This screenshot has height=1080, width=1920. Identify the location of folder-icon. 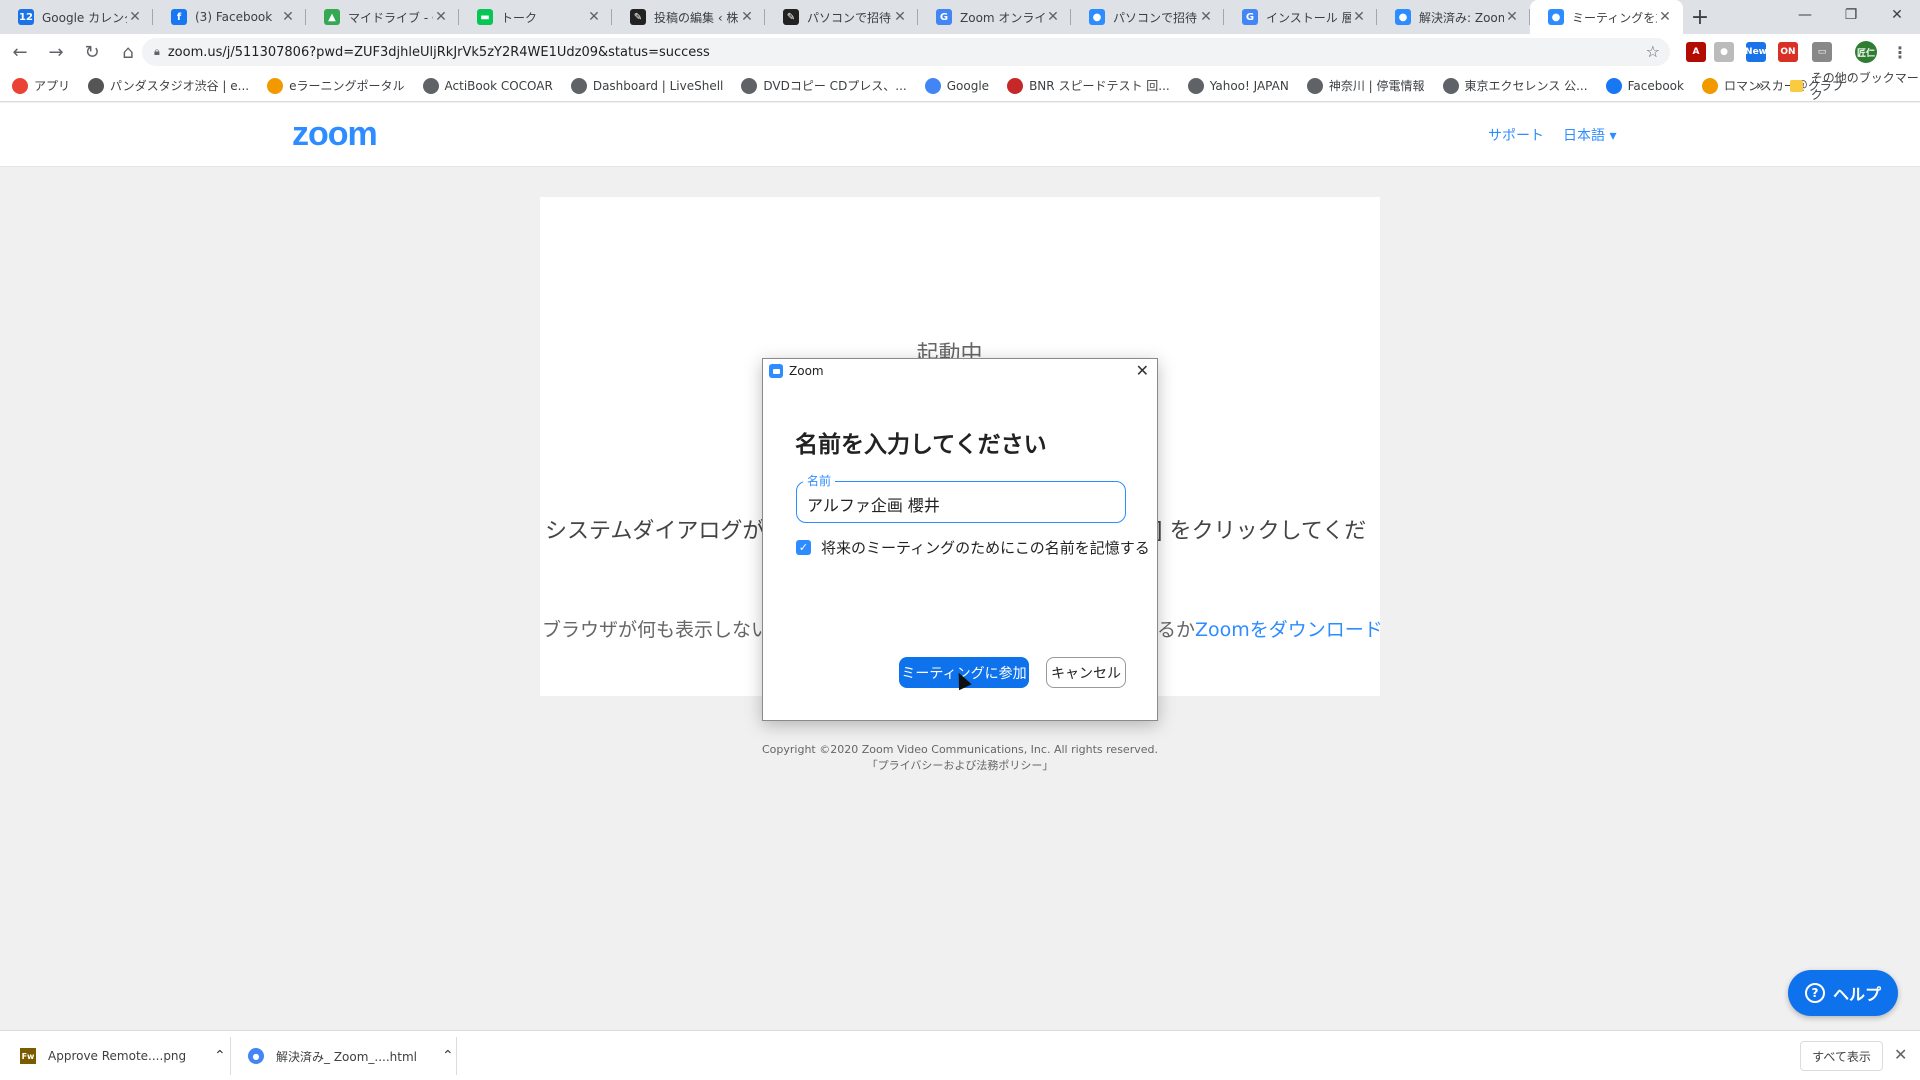
(1796, 86).